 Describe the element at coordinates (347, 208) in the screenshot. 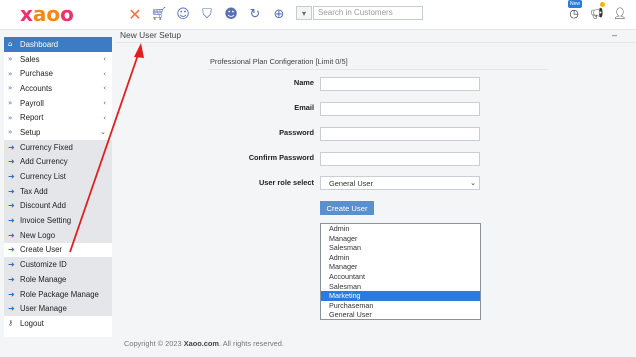

I see `create-user-button: Create User` at that location.